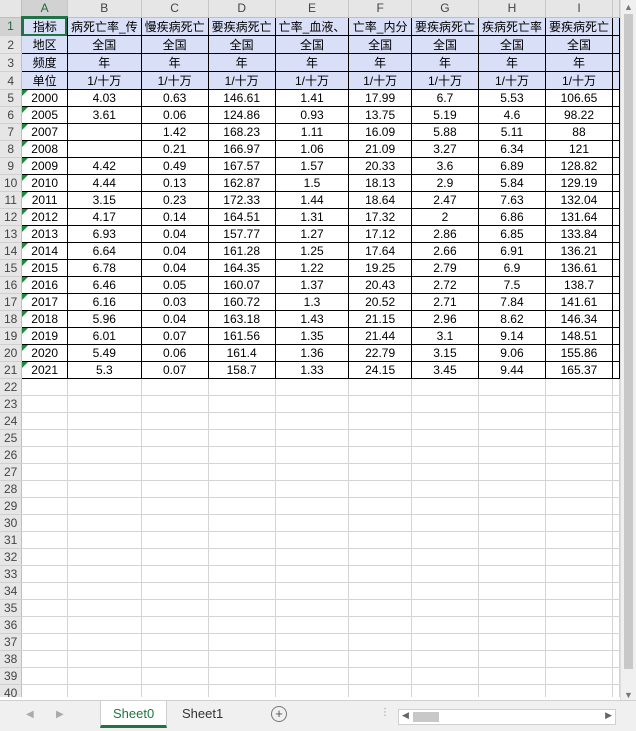 The height and width of the screenshot is (731, 636). Describe the element at coordinates (44, 26) in the screenshot. I see `cell-a1: 指标` at that location.